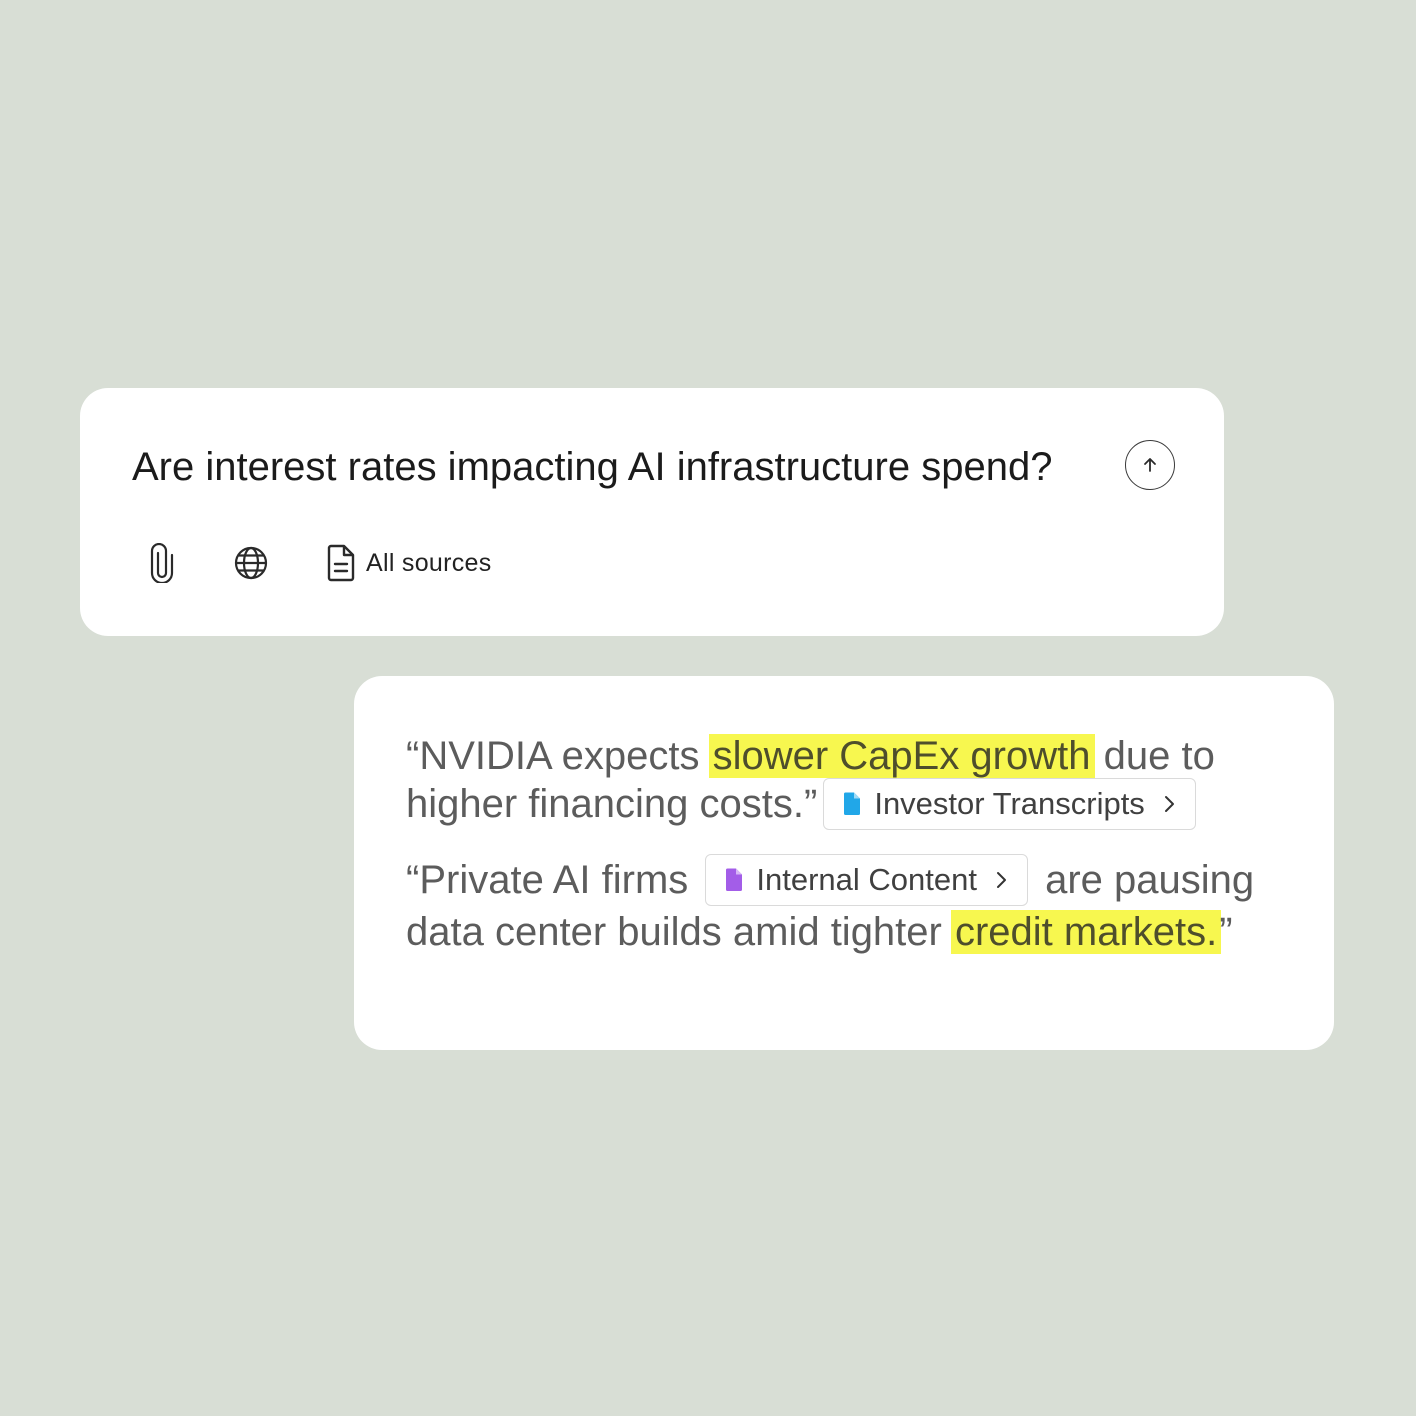 The image size is (1416, 1416). Describe the element at coordinates (429, 562) in the screenshot. I see `sources-label: All sources` at that location.